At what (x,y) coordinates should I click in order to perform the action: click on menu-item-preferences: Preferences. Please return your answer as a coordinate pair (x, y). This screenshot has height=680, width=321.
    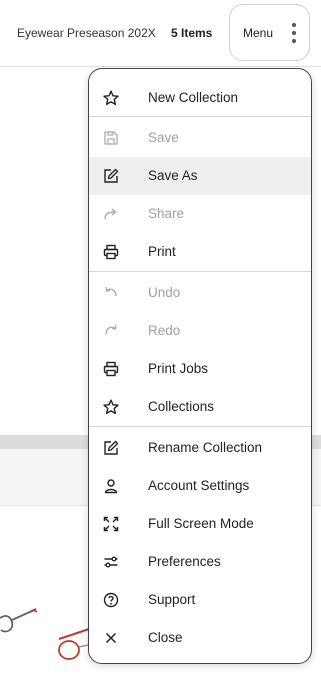
    Looking at the image, I should click on (200, 562).